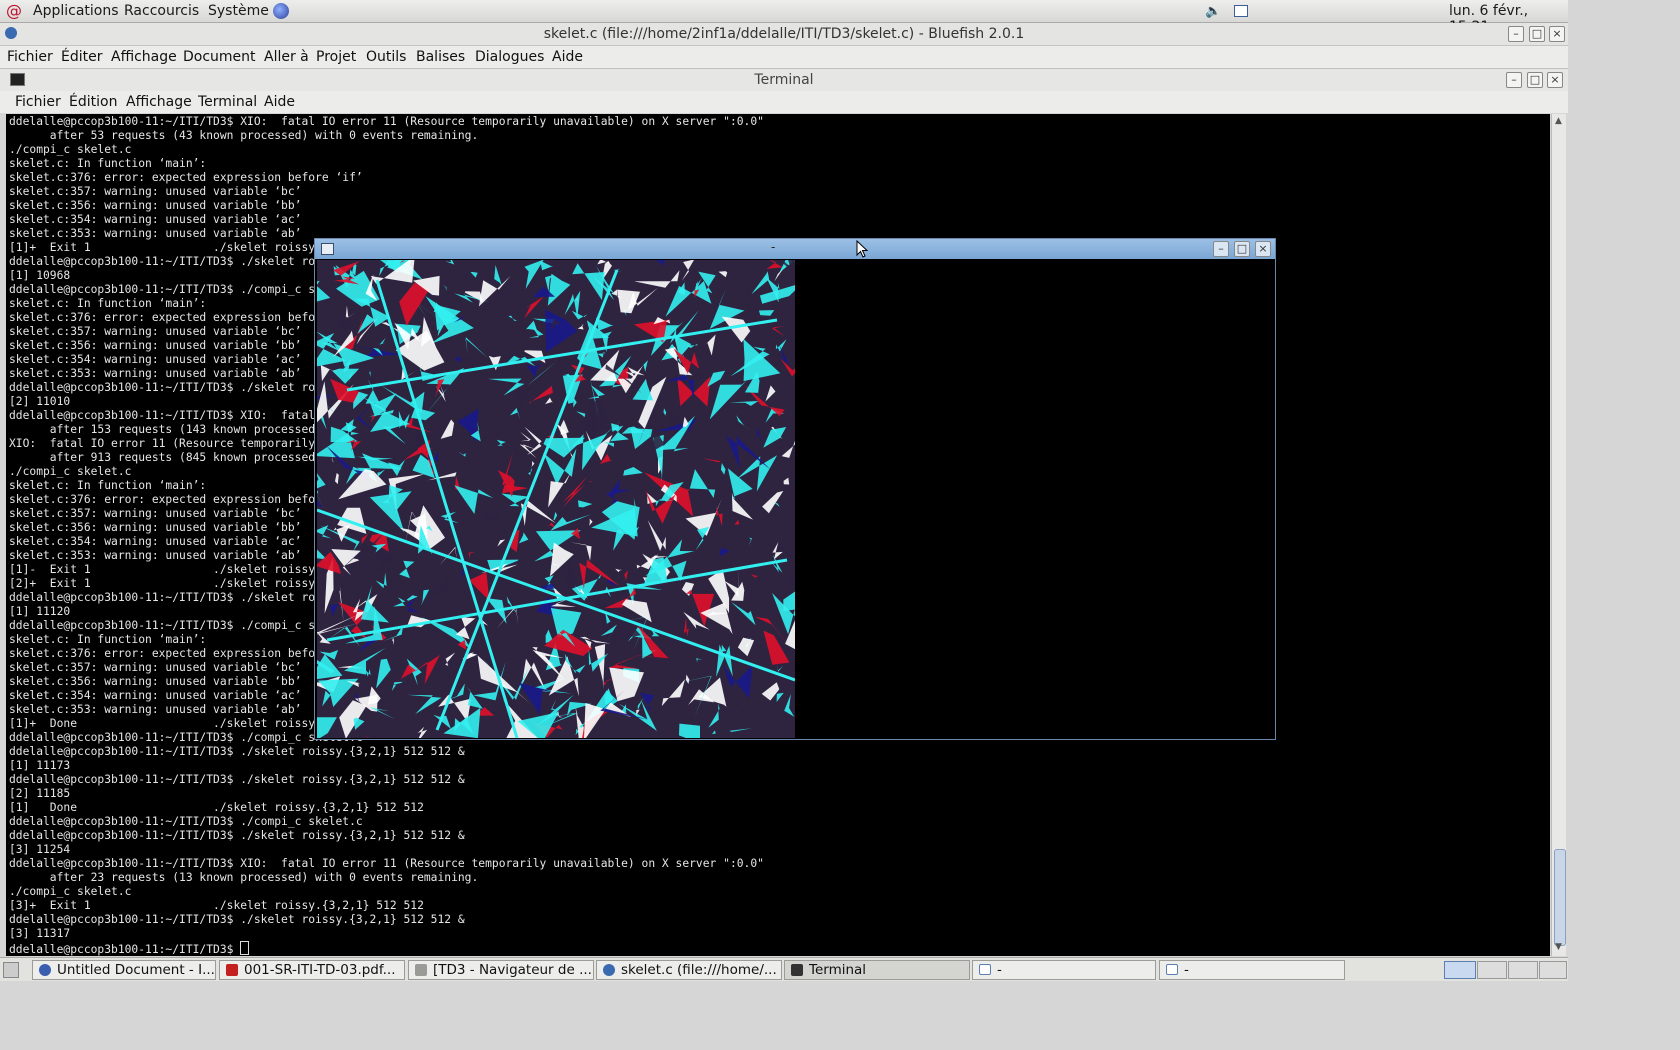  What do you see at coordinates (336, 57) in the screenshot?
I see `bf-menu-projet: Projet` at bounding box center [336, 57].